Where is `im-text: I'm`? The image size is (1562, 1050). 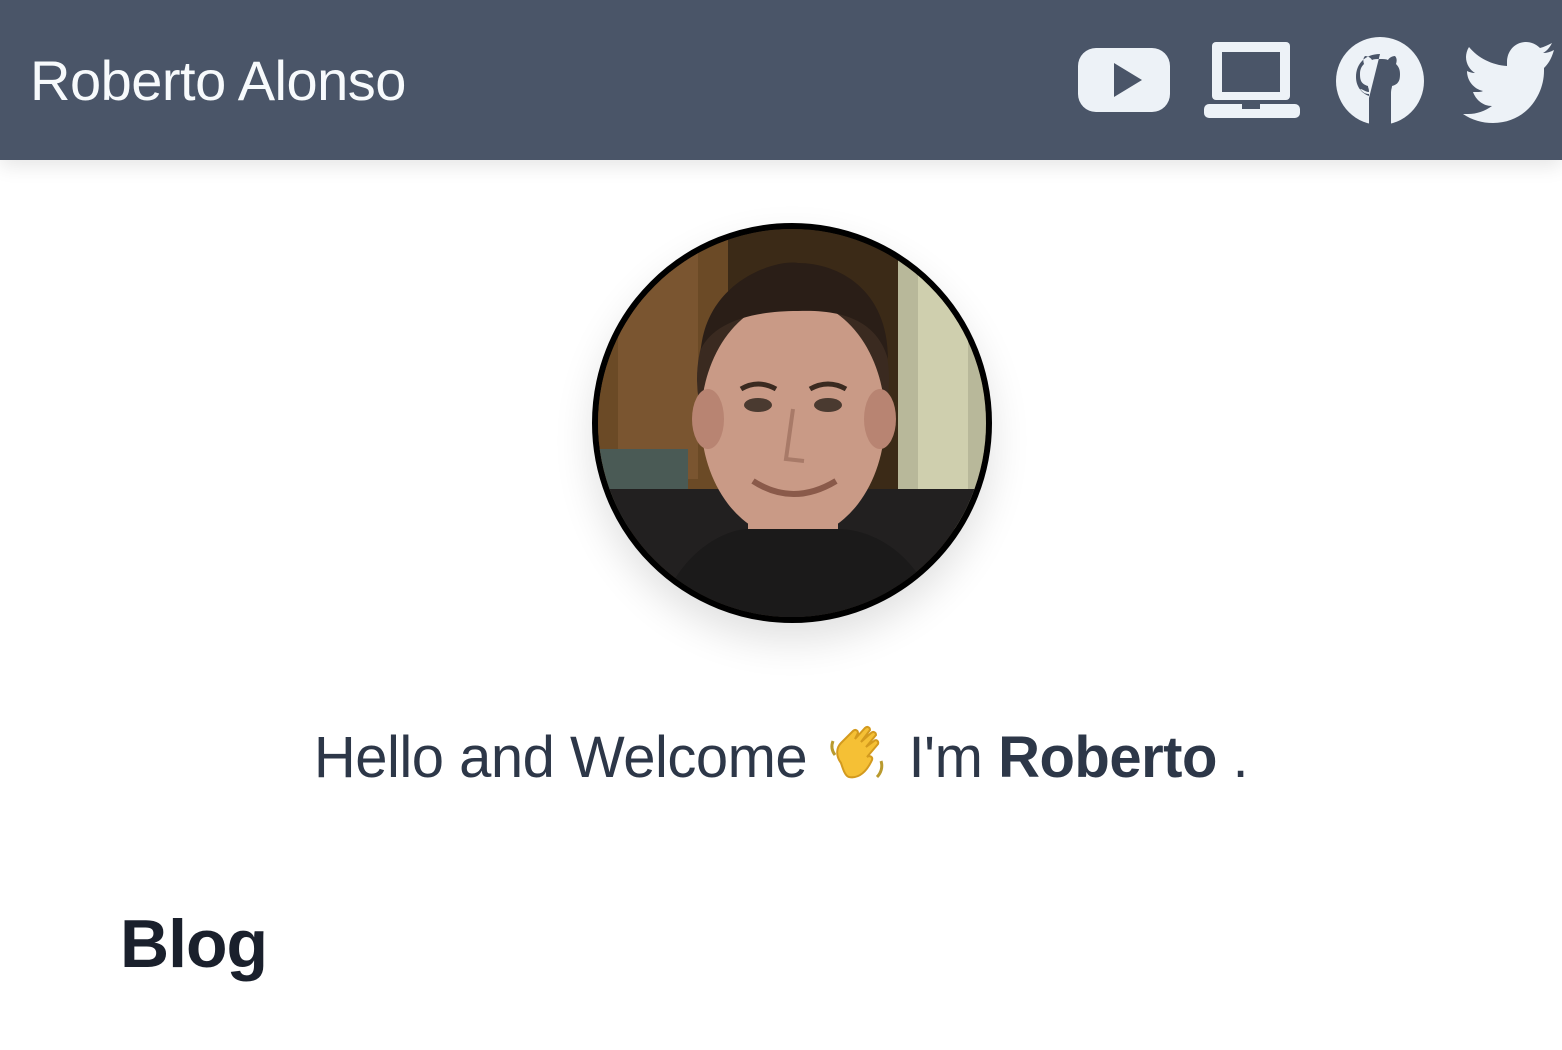
im-text: I'm is located at coordinates (945, 757).